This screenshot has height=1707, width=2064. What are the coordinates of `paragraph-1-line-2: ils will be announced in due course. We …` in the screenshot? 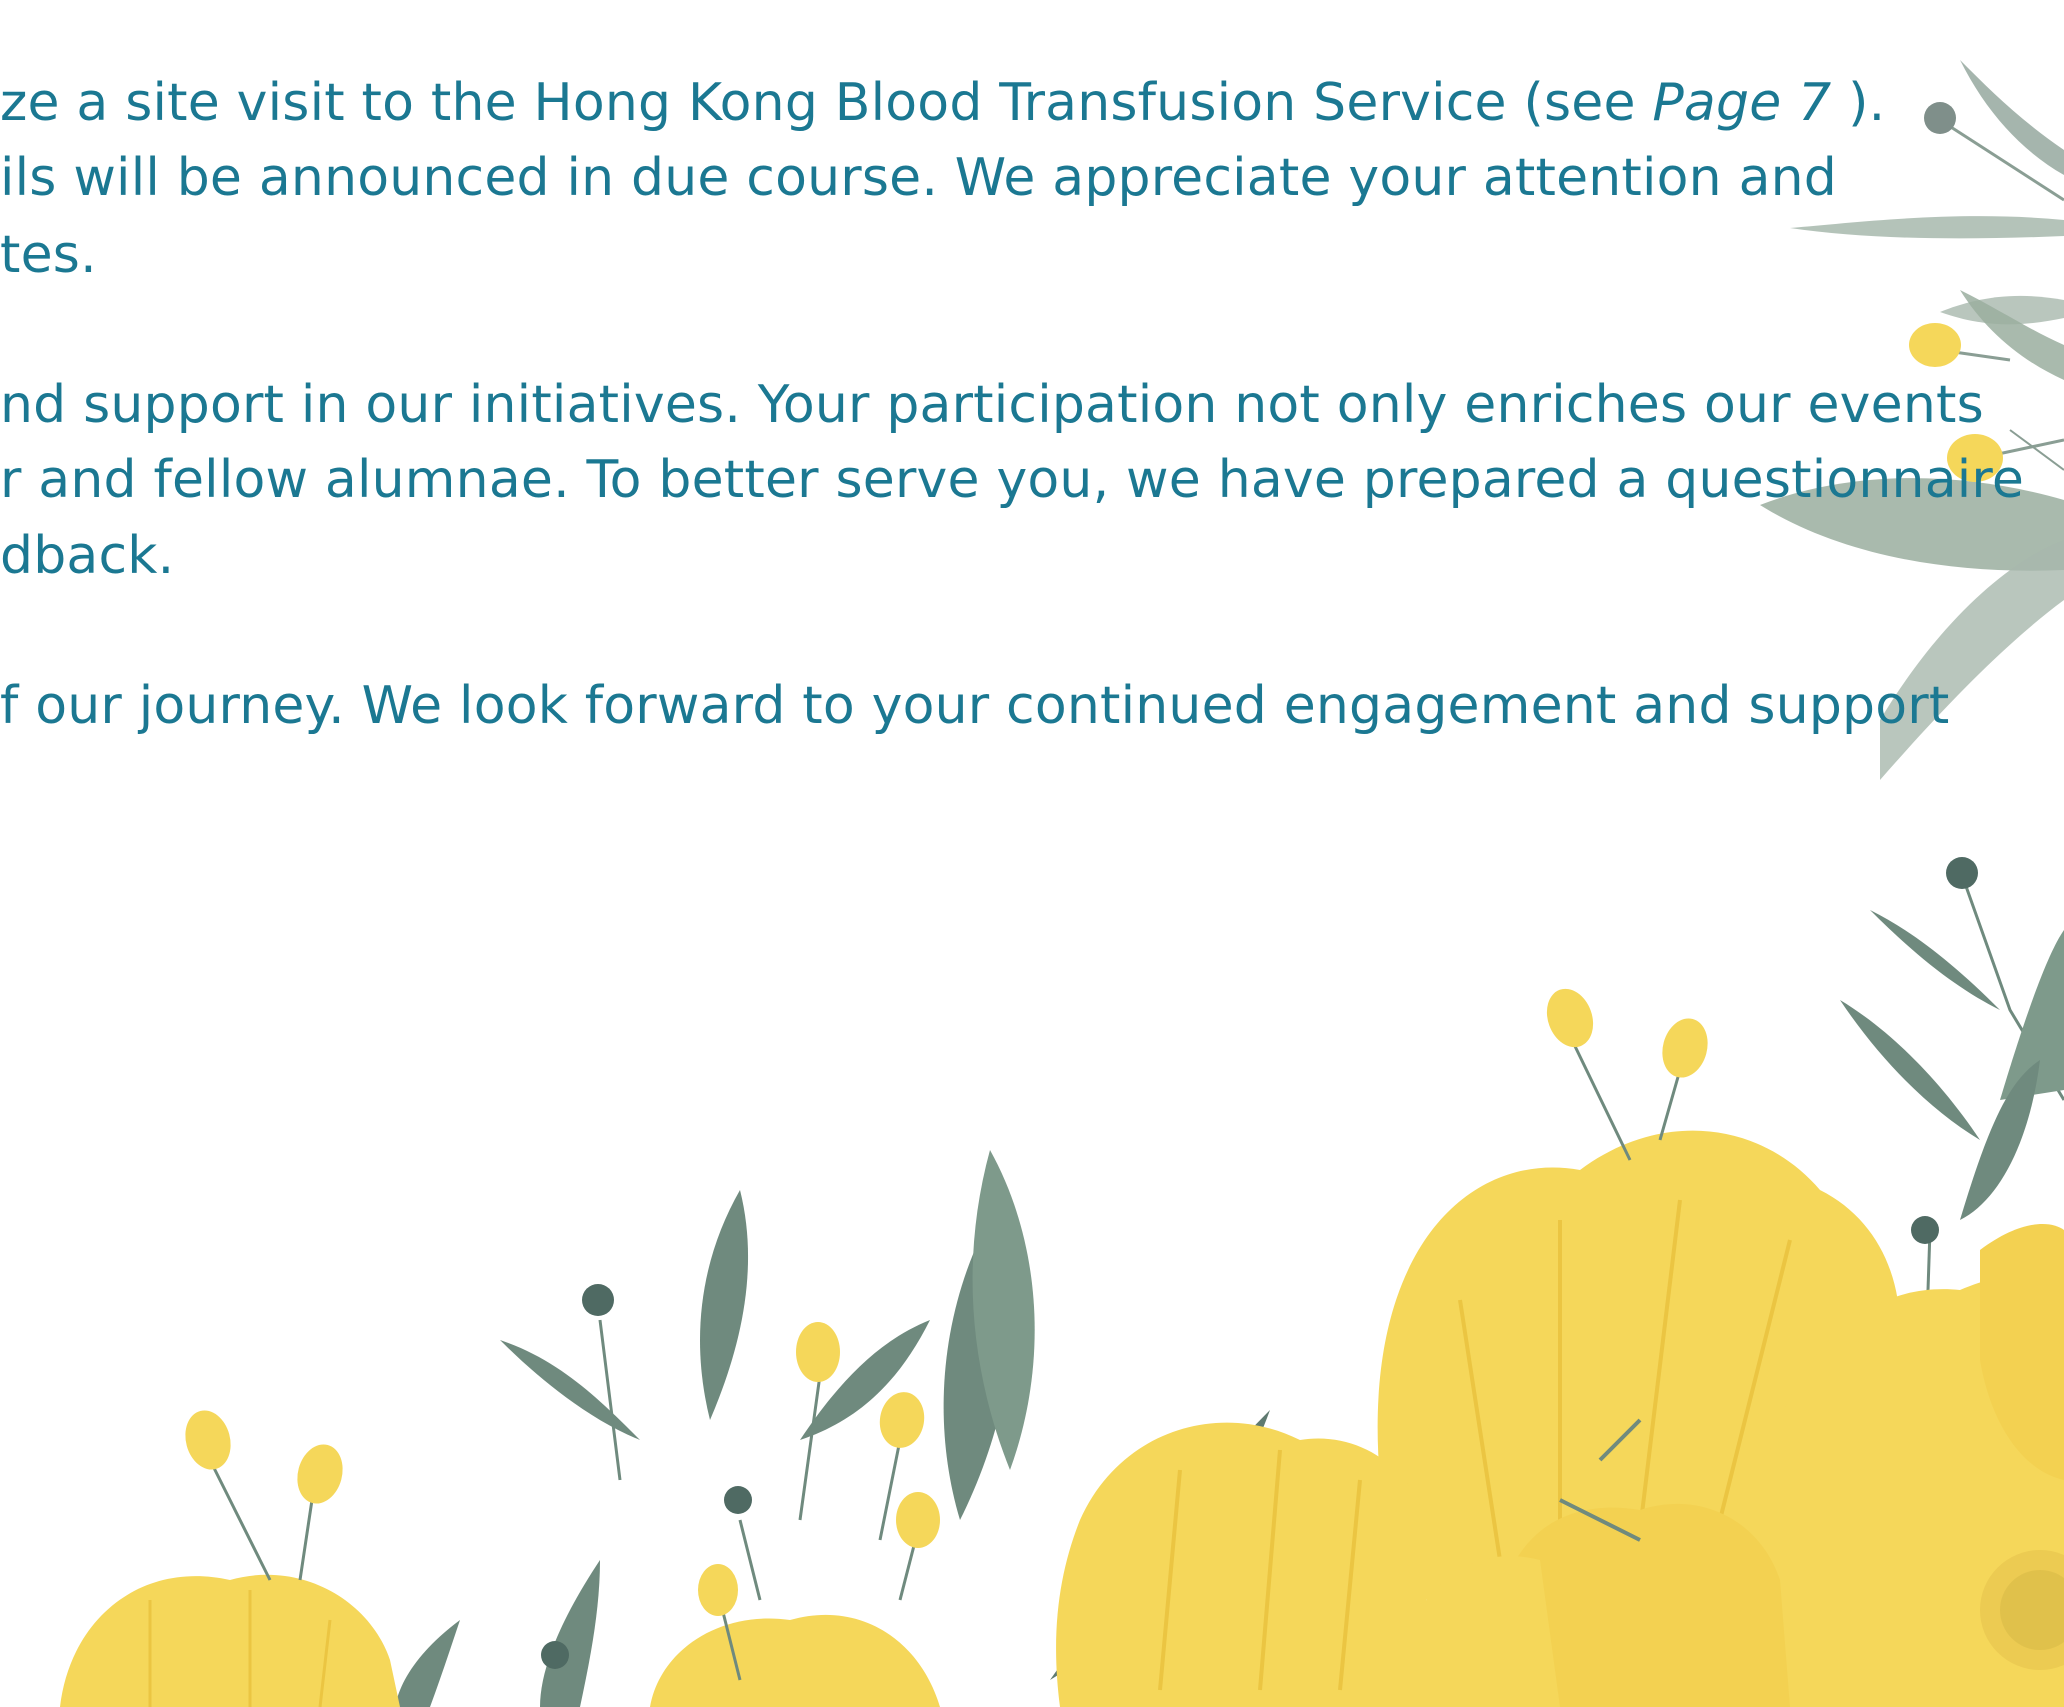 It's located at (918, 178).